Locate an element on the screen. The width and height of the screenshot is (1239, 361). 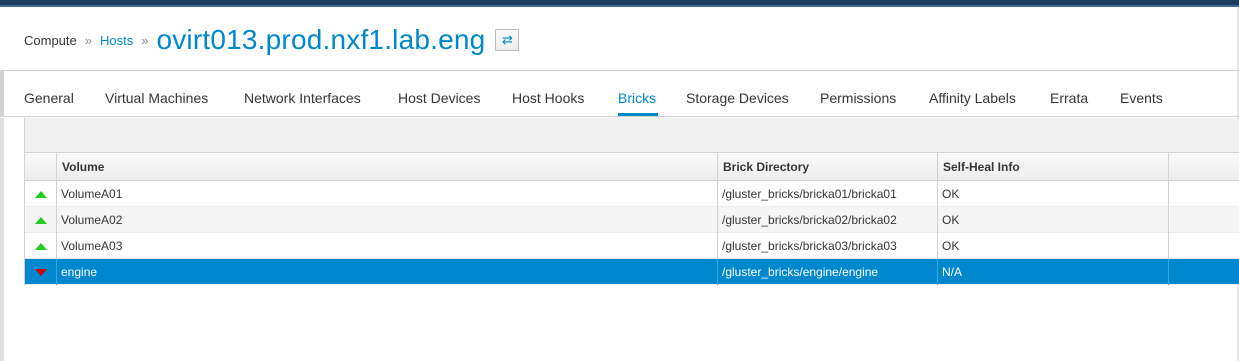
brick-directory-cell: /gluster_bricks/bricka01/bricka01 is located at coordinates (827, 194).